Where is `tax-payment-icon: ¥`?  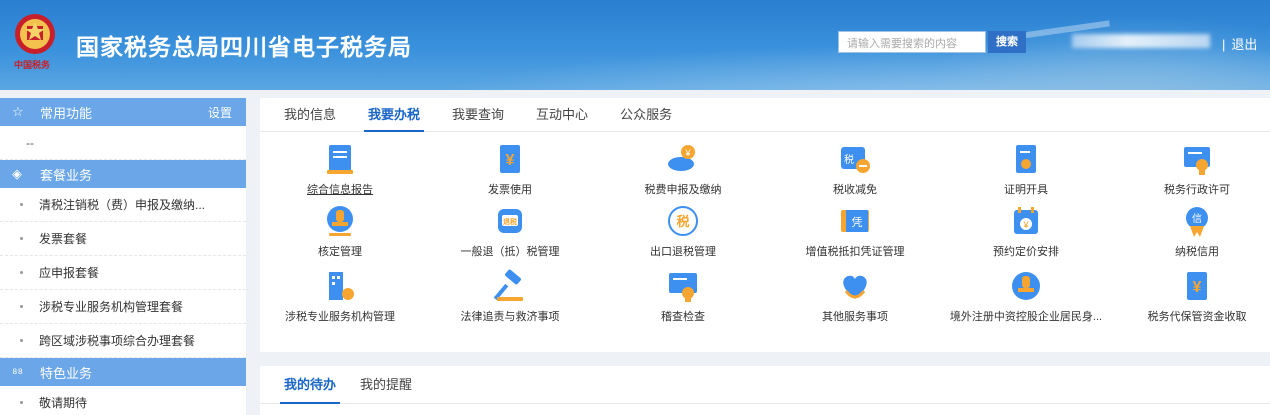
tax-payment-icon: ¥ is located at coordinates (681, 158).